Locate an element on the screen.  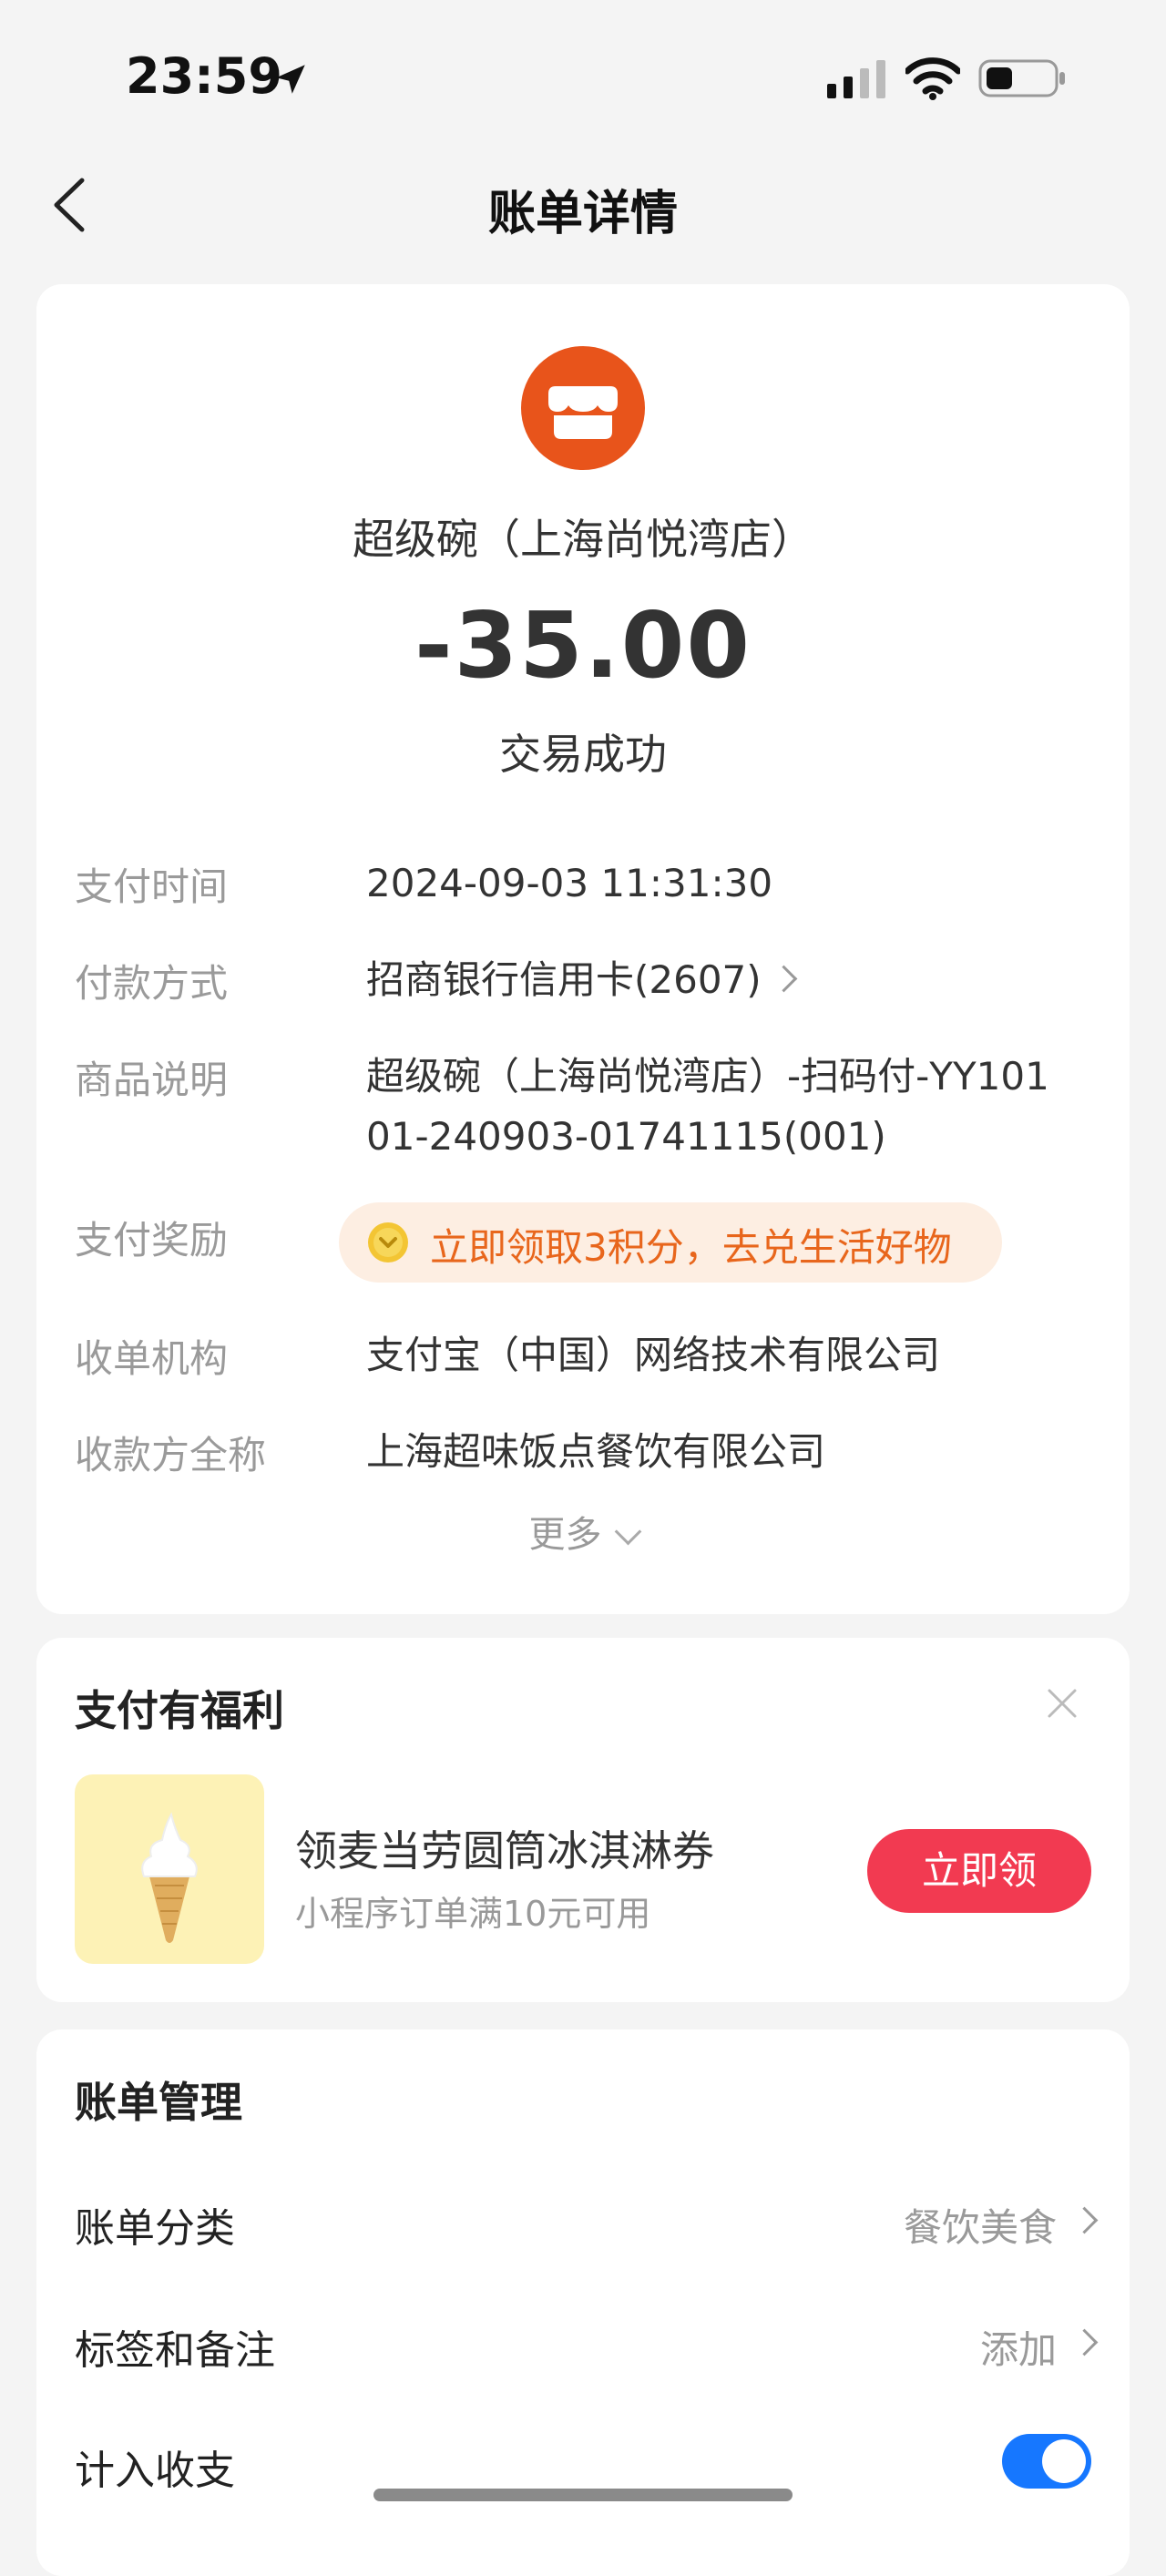
pay-time-label: 支付时间 is located at coordinates (152, 886).